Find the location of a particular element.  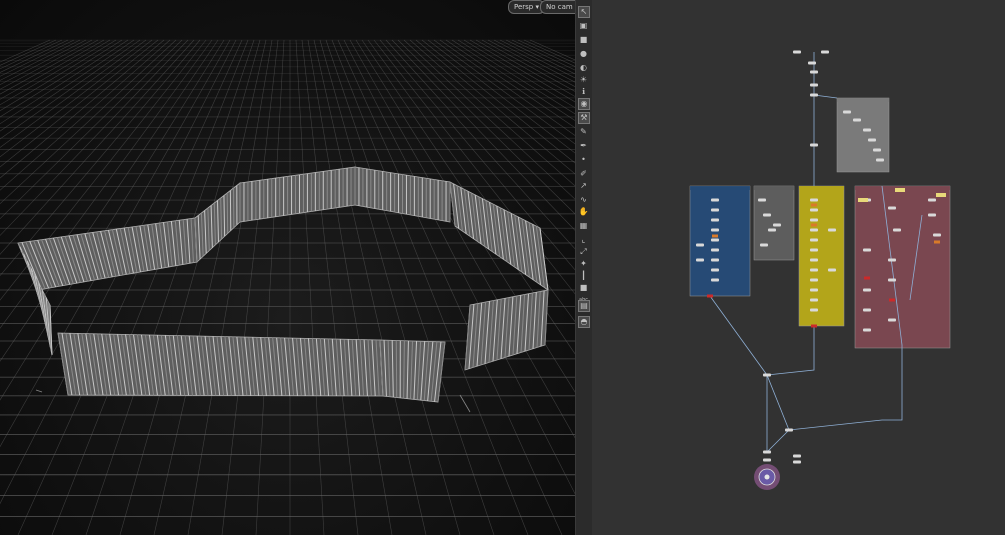

info-icon: ℹ is located at coordinates (583, 91).